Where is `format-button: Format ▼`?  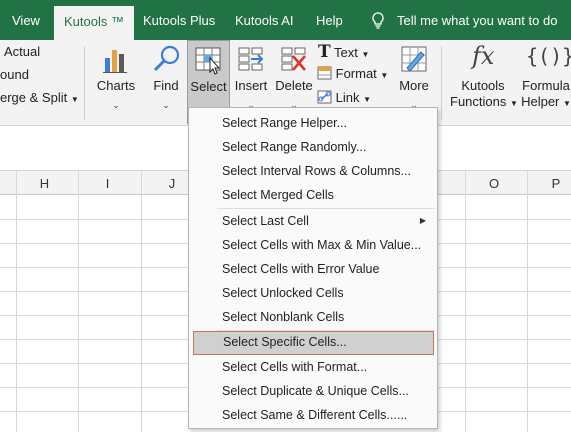
format-button: Format ▼ is located at coordinates (352, 73).